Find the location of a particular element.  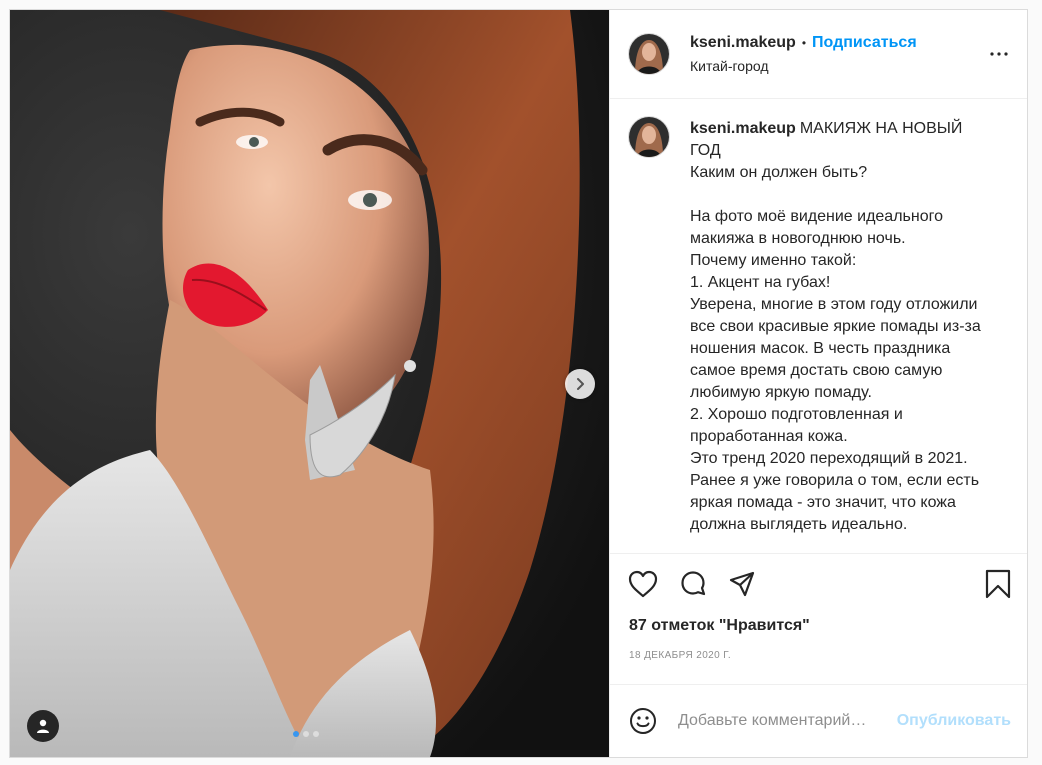

user-tag-button is located at coordinates (43, 726).